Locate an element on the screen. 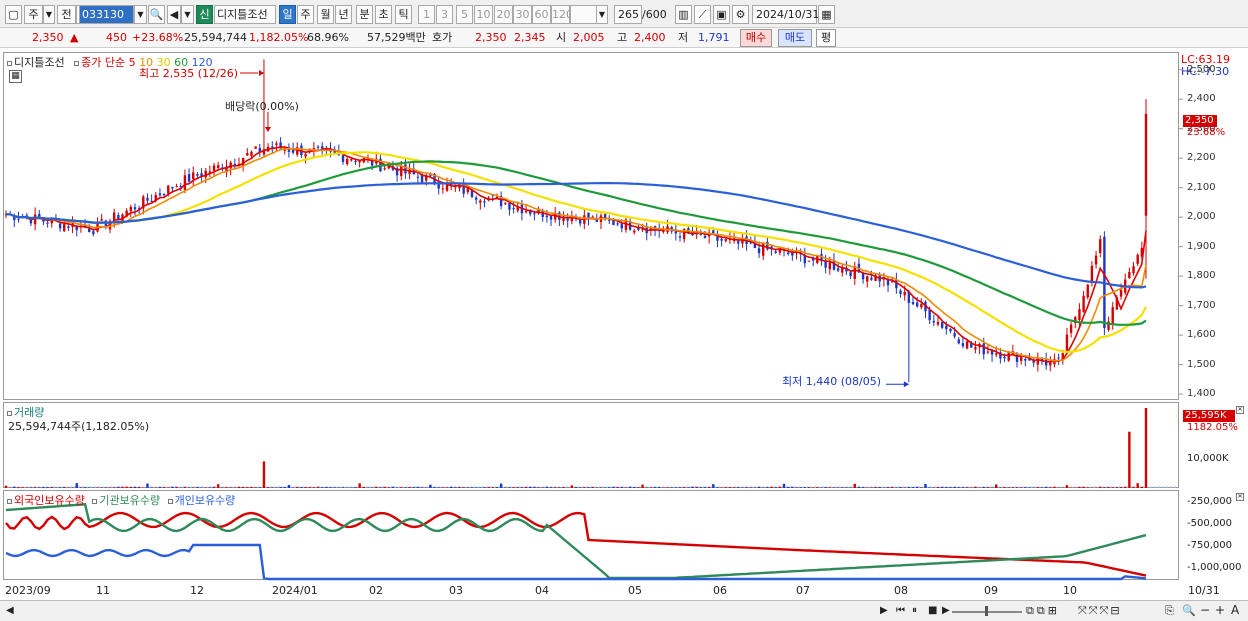 This screenshot has width=1248, height=621. zoom-search-icon: 🔍 is located at coordinates (1189, 610).